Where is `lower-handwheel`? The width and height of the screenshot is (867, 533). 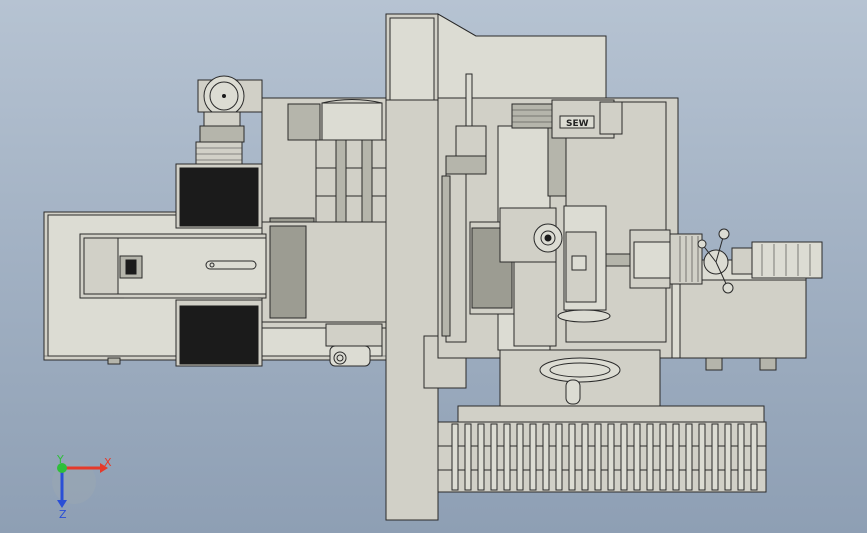
lower-handwheel is located at coordinates (580, 380).